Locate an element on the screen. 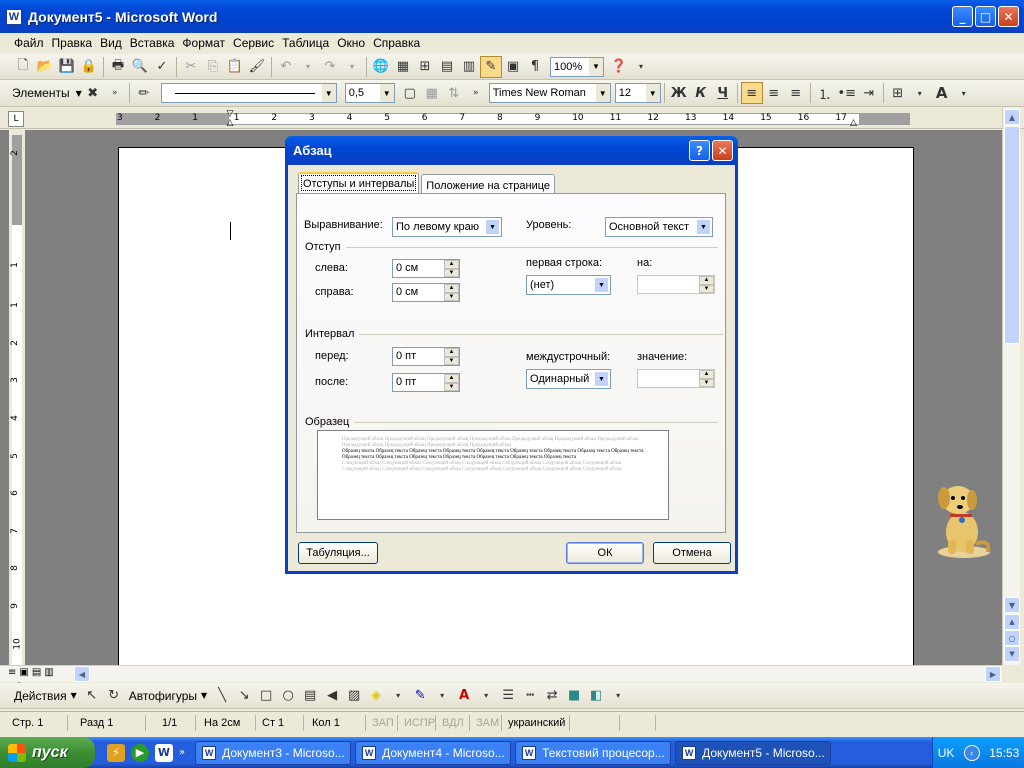 This screenshot has width=1024, height=768. horizontal-ruler: L 3 2 1 1 2 3 4 5 6 7 8 9 10 11 12 13 14 15 16 17 ▽ △ △ is located at coordinates (512, 118).